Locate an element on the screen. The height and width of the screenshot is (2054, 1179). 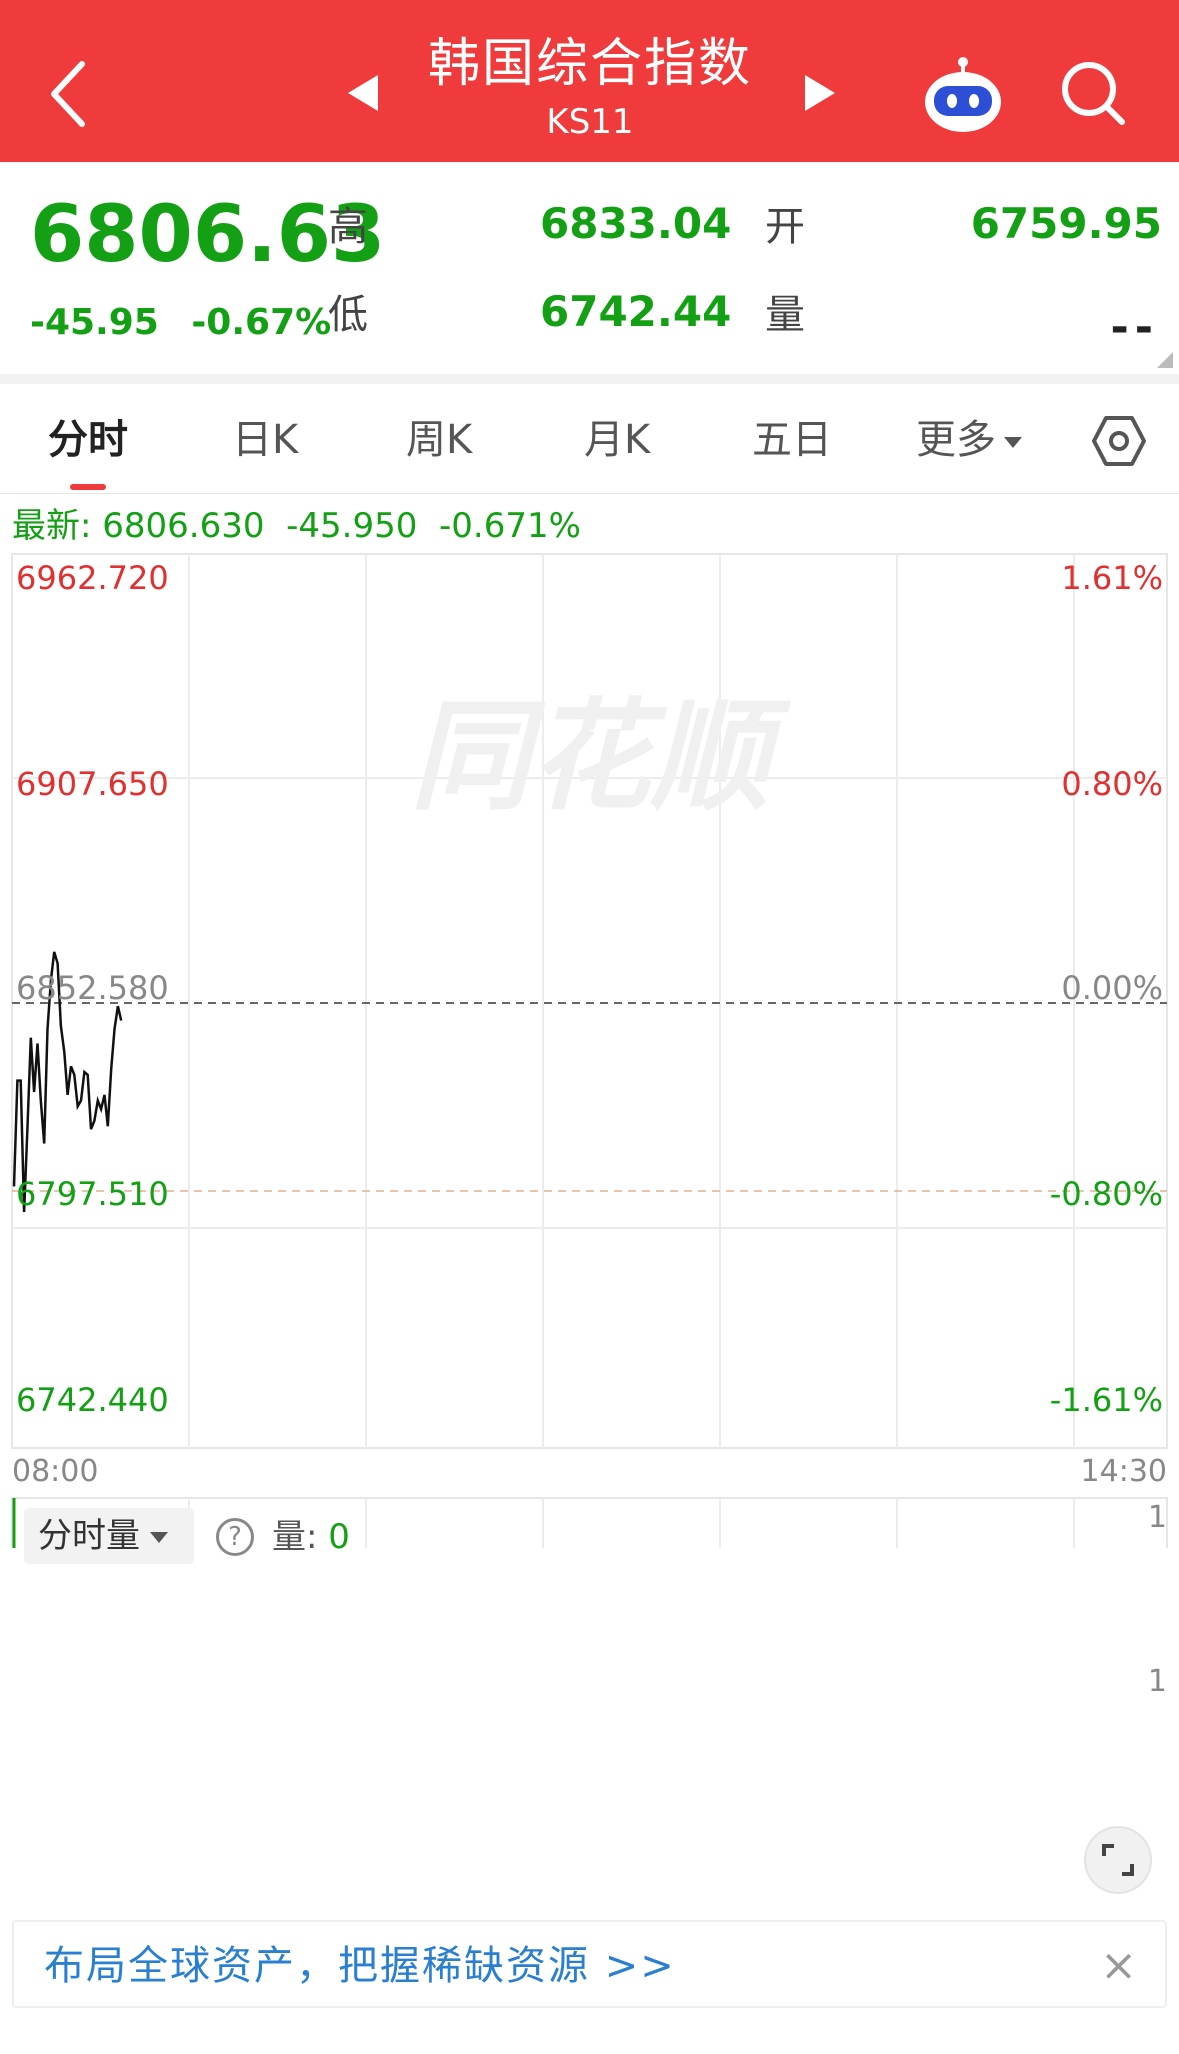
pct-axis-label-2: 0.80% is located at coordinates (1112, 784).